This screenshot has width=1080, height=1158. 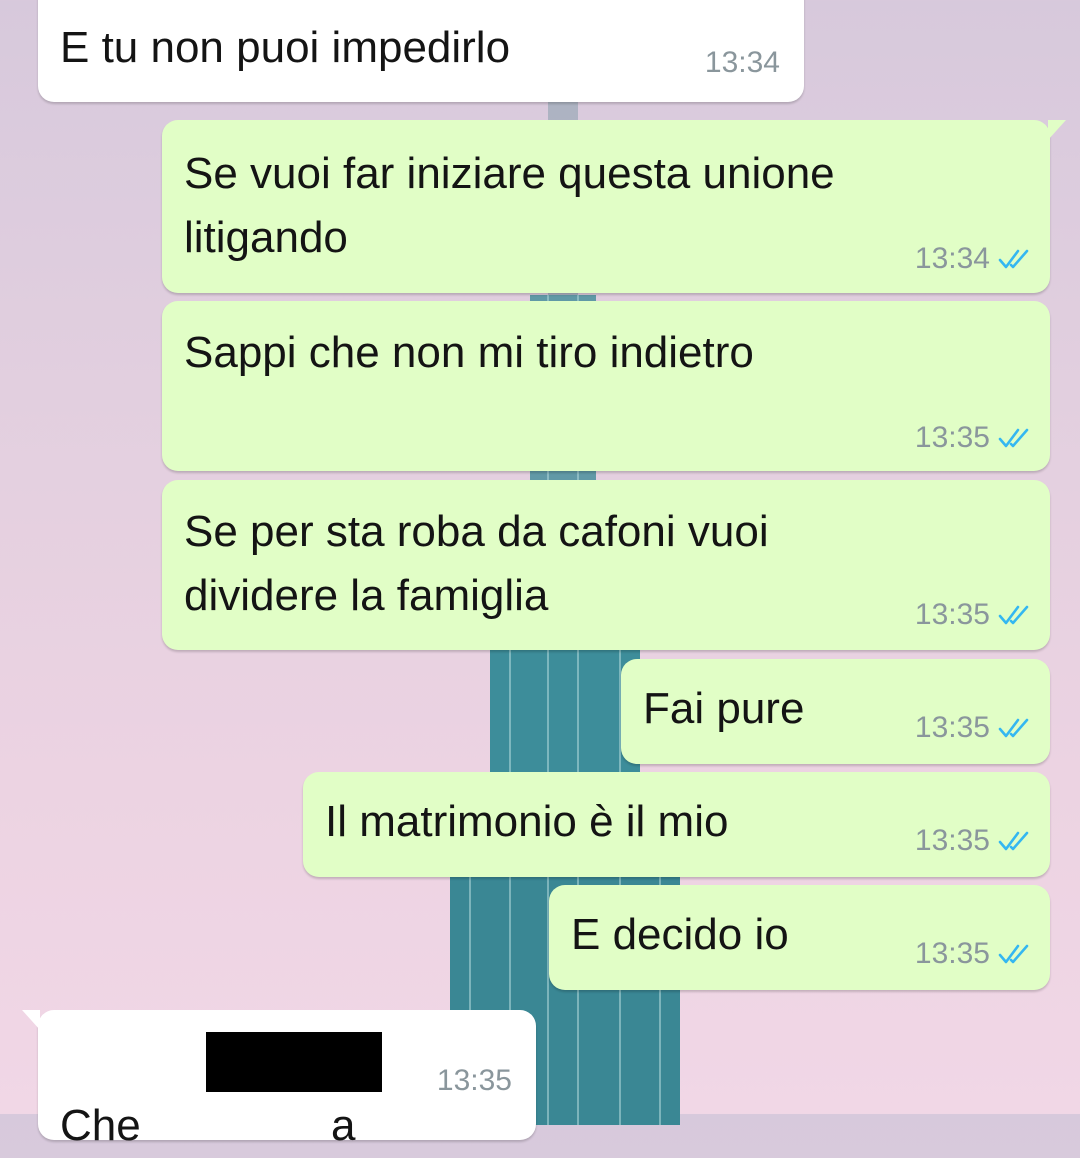 I want to click on message-bubble-outgoing: Fai pure 13:35, so click(x=835, y=711).